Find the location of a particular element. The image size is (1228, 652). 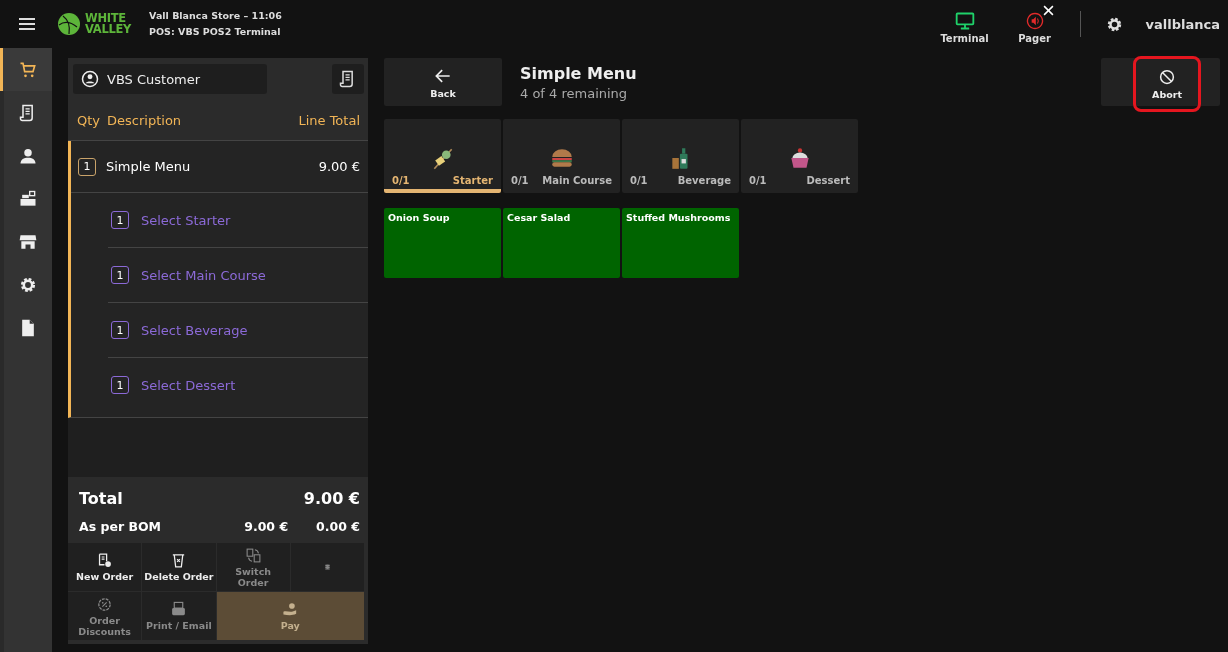

item-name: Simple Menu is located at coordinates (149, 166).